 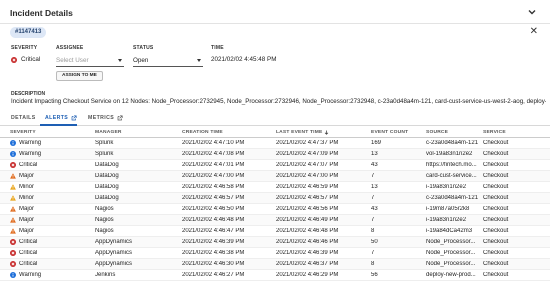 I want to click on source-cell: i-19m87a05r2k8, so click(x=448, y=209).